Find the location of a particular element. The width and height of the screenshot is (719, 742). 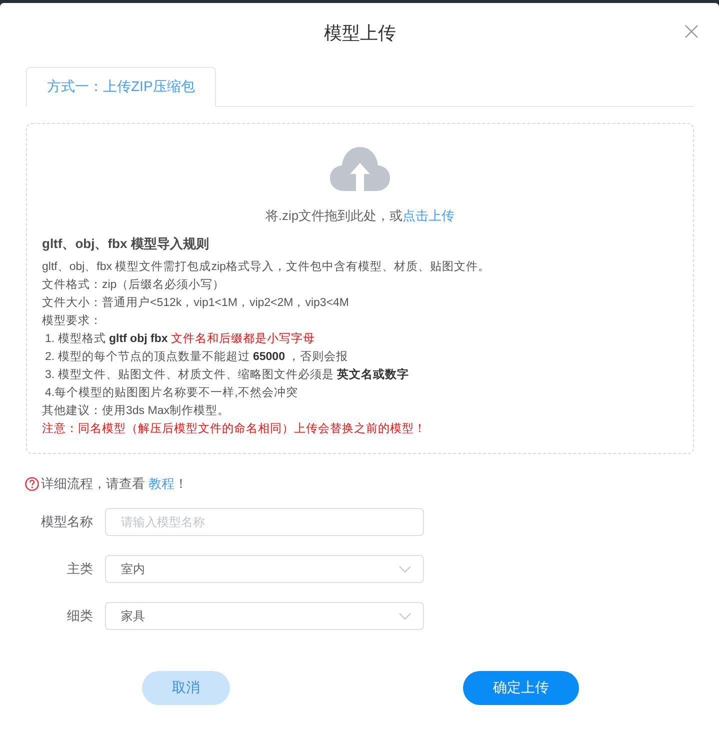

help-icon is located at coordinates (32, 484).